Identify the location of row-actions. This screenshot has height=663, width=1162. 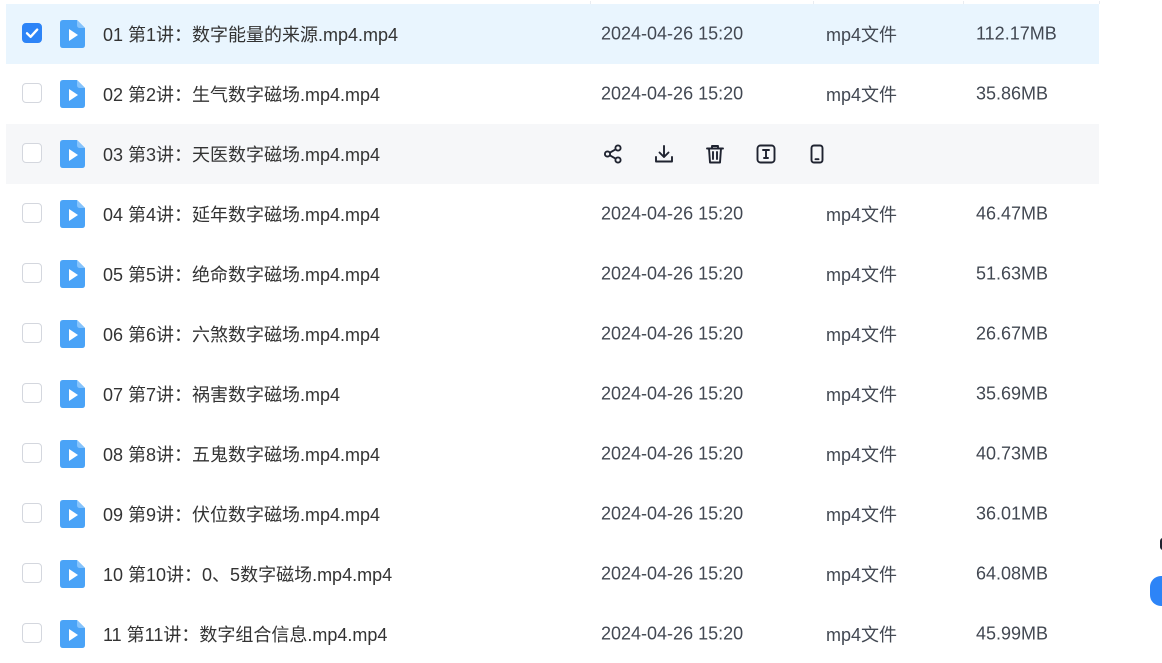
(715, 154).